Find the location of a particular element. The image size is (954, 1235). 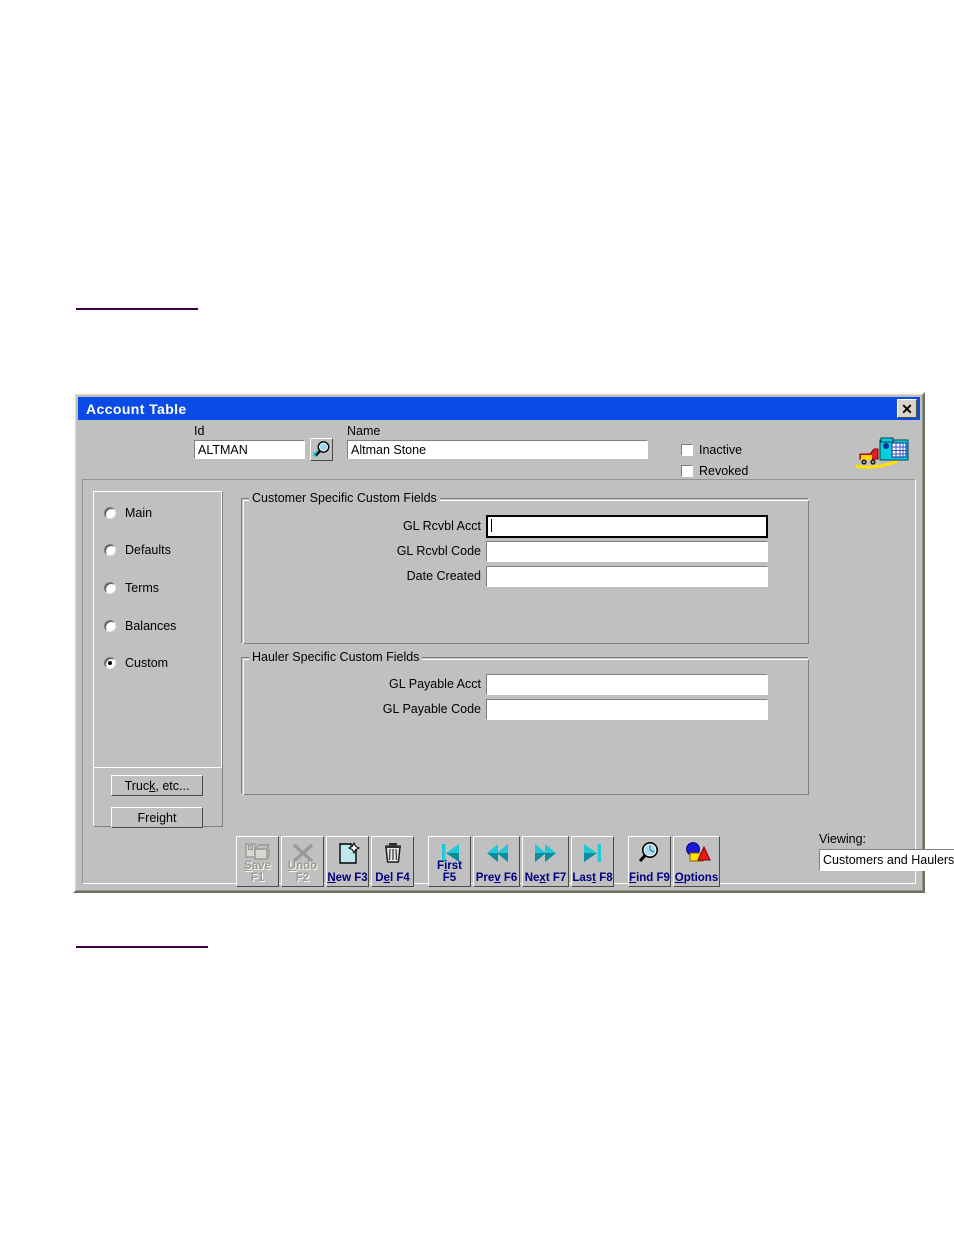

viewing-selected-value: Customers and Haulers is located at coordinates (888, 860).